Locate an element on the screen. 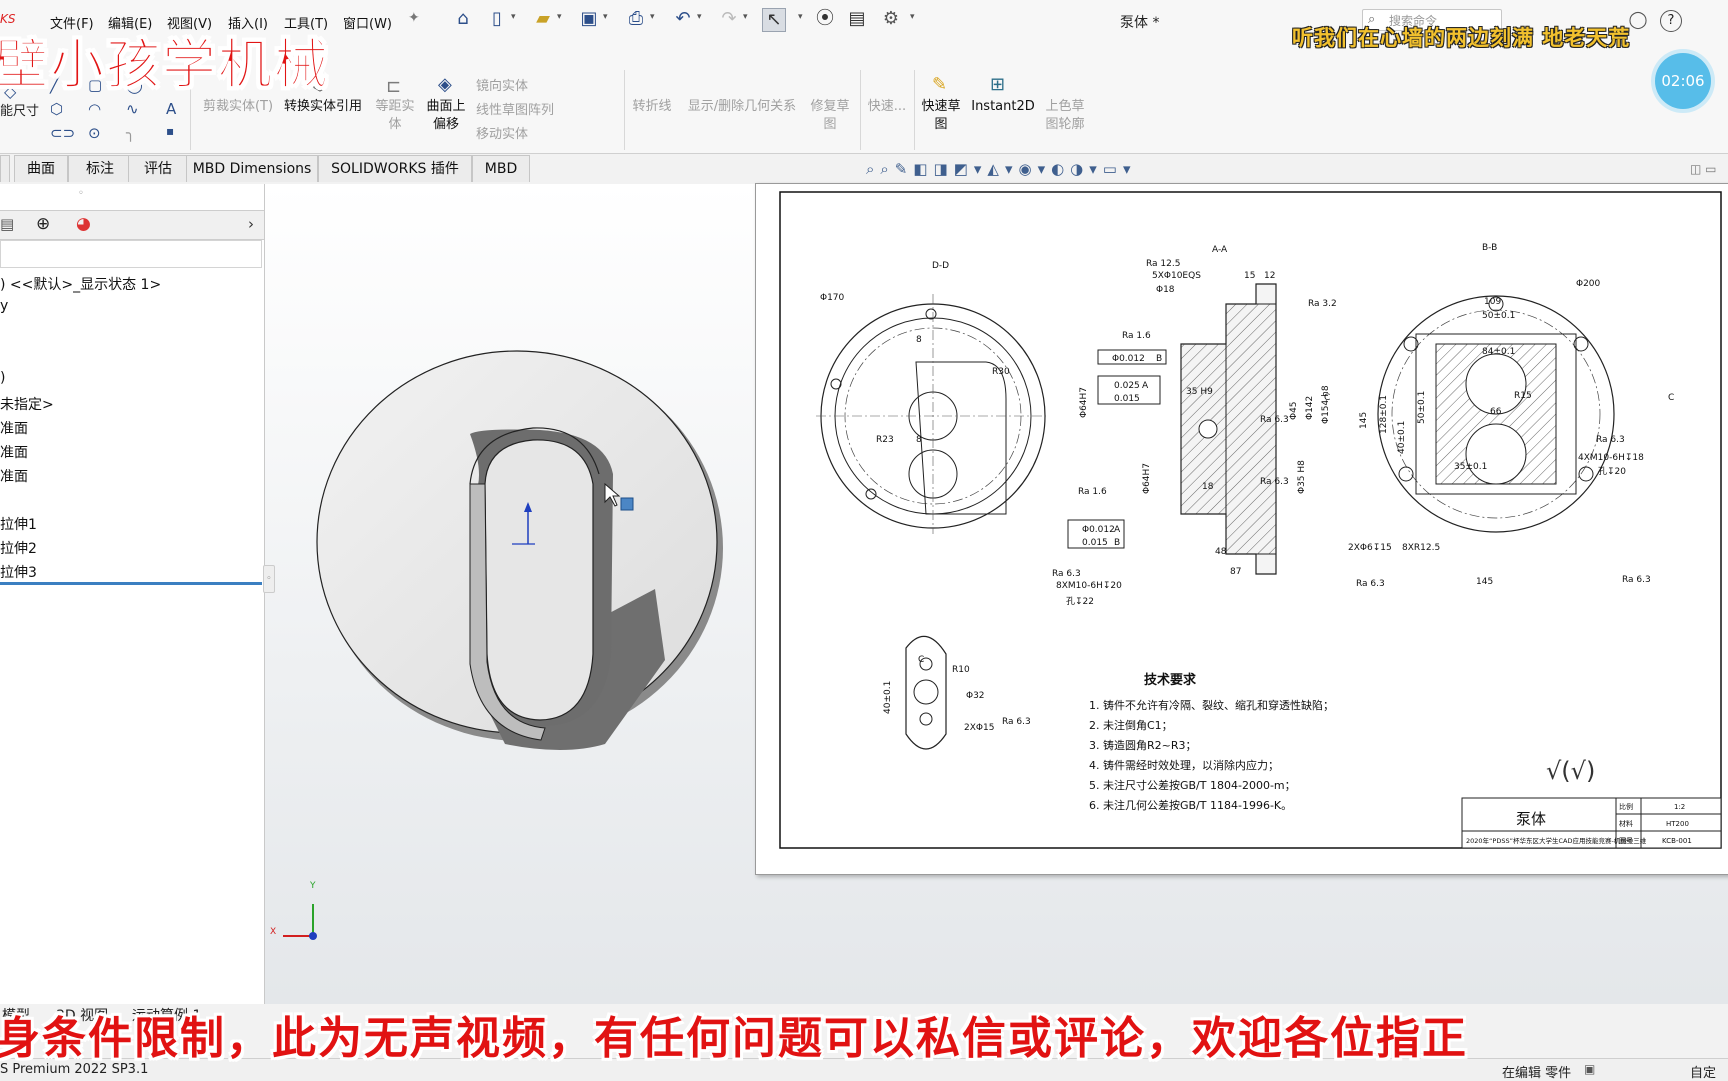  display-manager-tab-icon: ◕ is located at coordinates (83, 224).